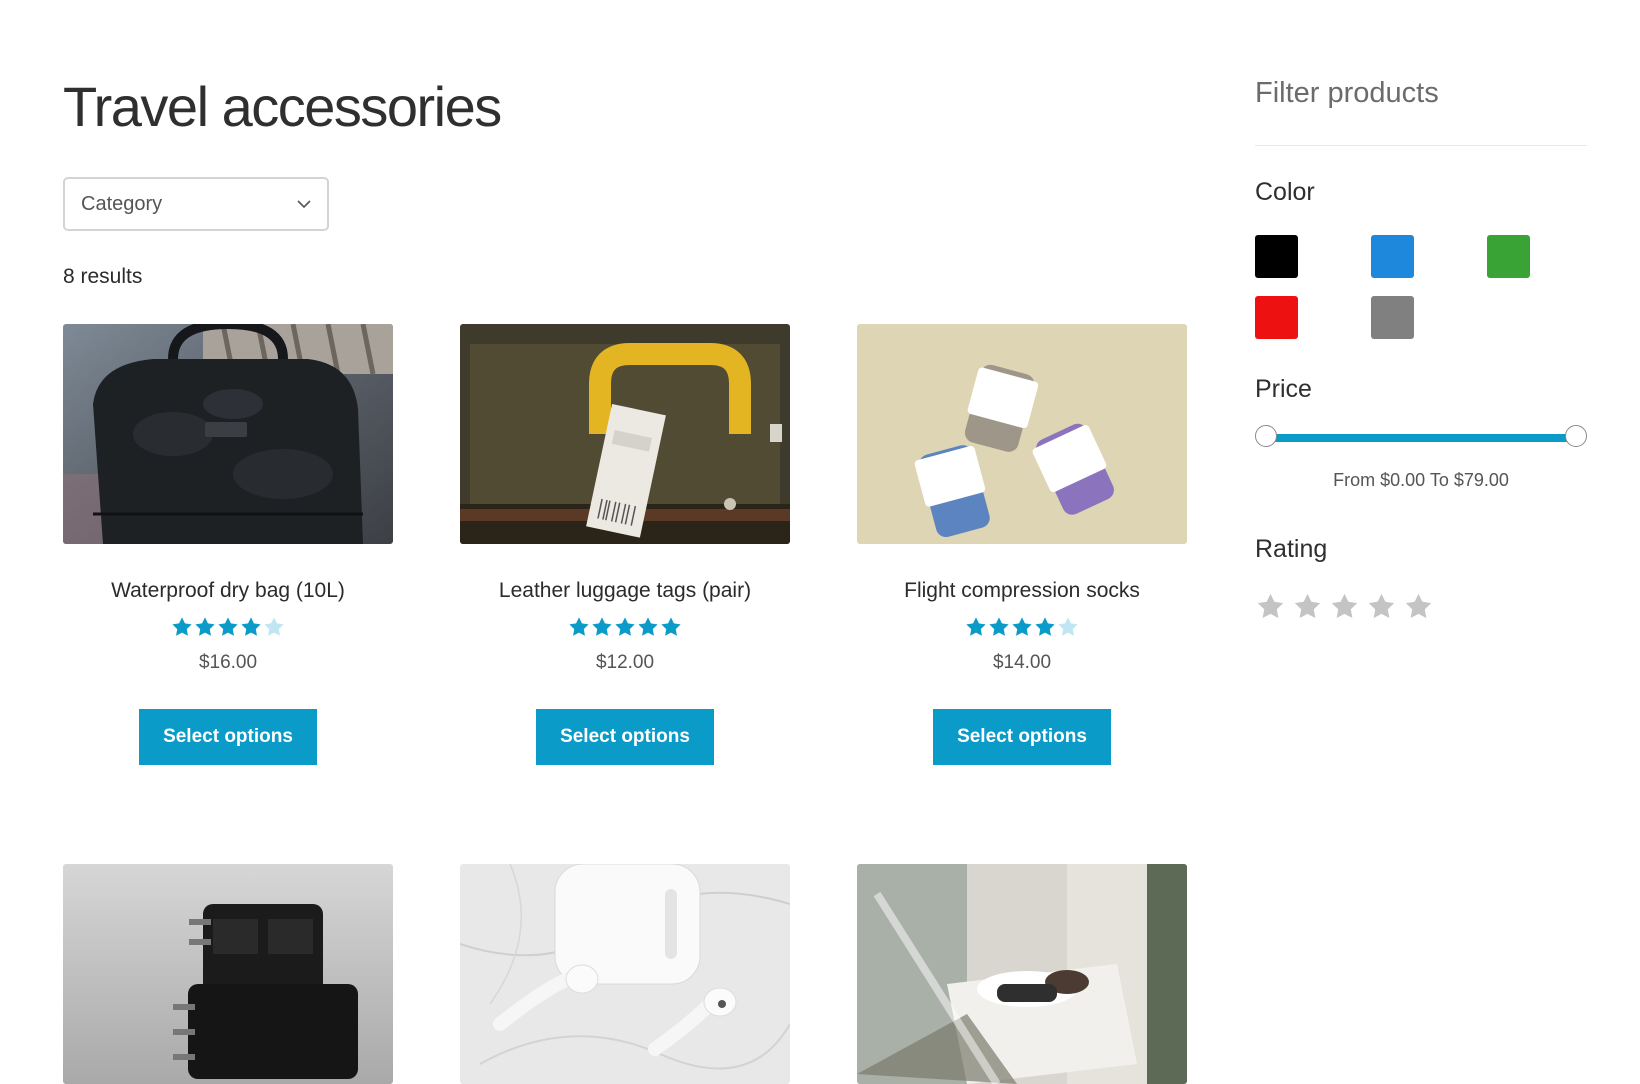 The image size is (1640, 1084). I want to click on color-swatch-red, so click(1276, 317).